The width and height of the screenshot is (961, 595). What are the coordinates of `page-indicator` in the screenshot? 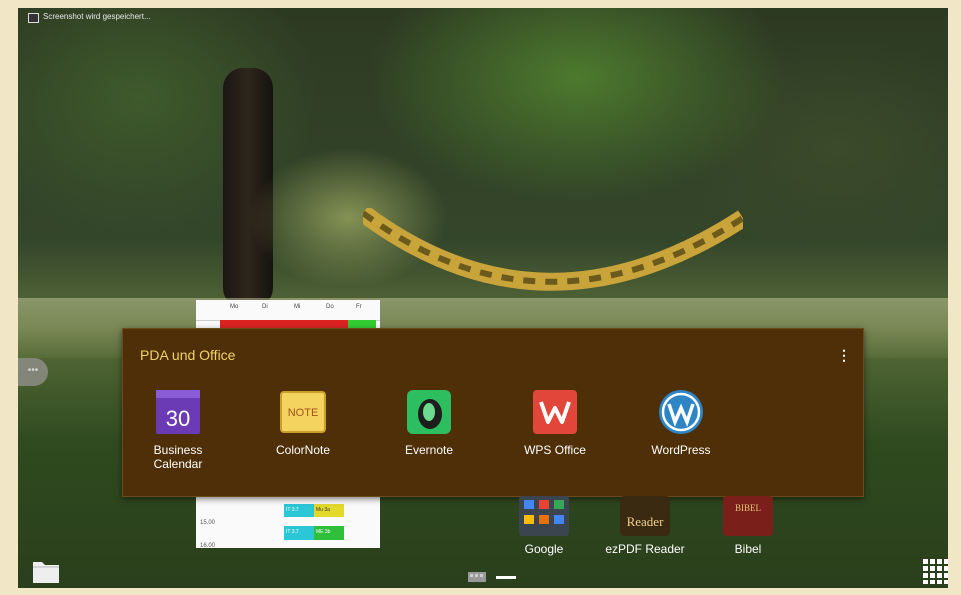 It's located at (495, 579).